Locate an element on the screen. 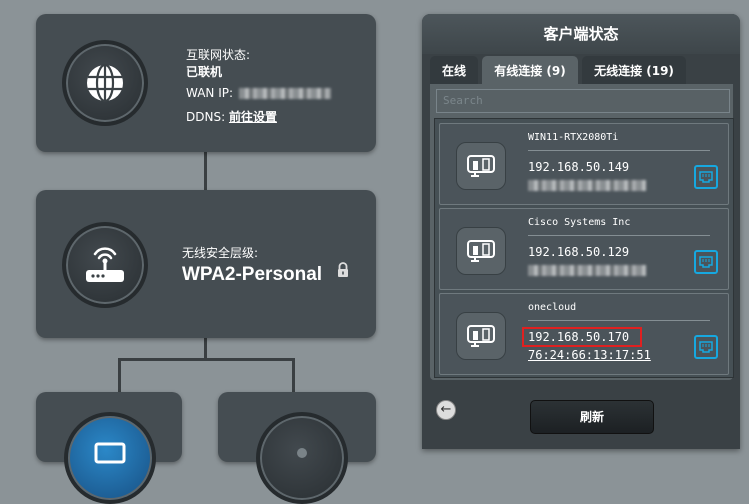 The image size is (749, 504). tab-wireless: 无线连接 (19) is located at coordinates (634, 70).